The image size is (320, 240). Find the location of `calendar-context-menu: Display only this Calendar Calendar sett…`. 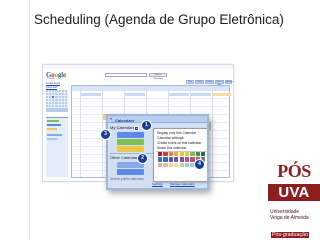

calendar-context-menu: Display only this Calendar Calendar sett… is located at coordinates (180, 155).